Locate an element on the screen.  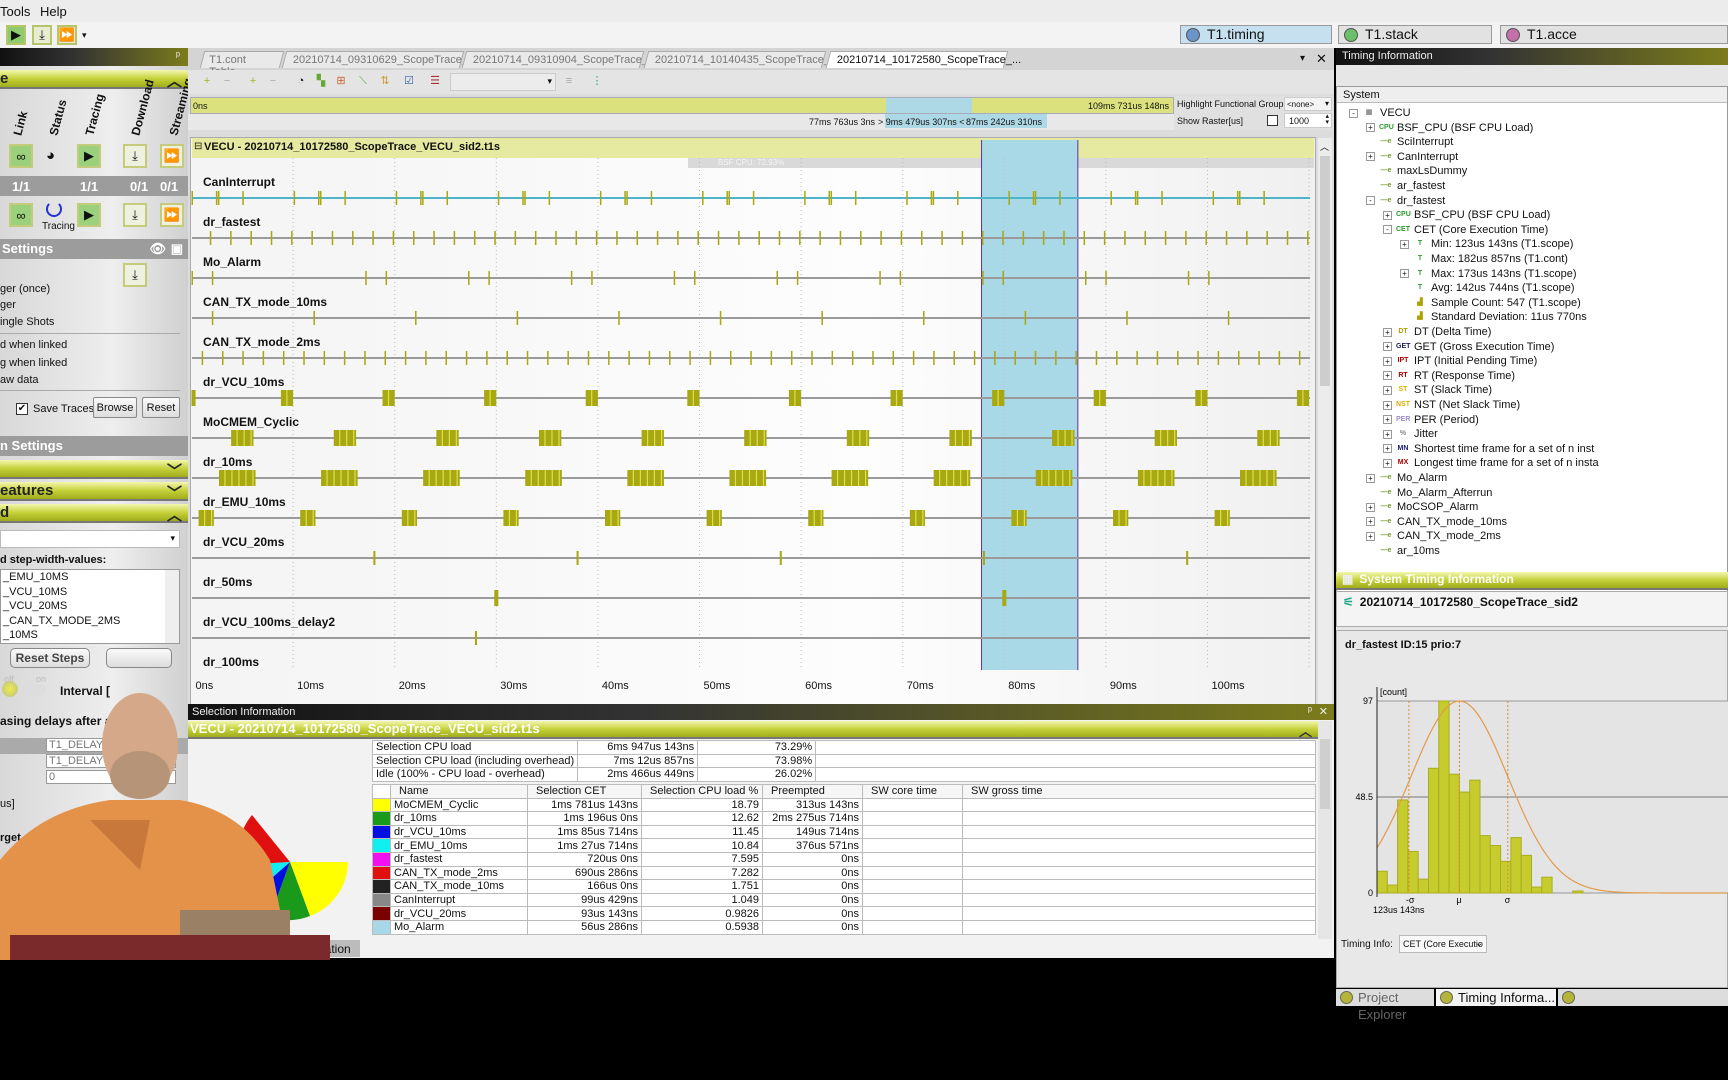
streaming-button: ⏩ is located at coordinates (67, 35).